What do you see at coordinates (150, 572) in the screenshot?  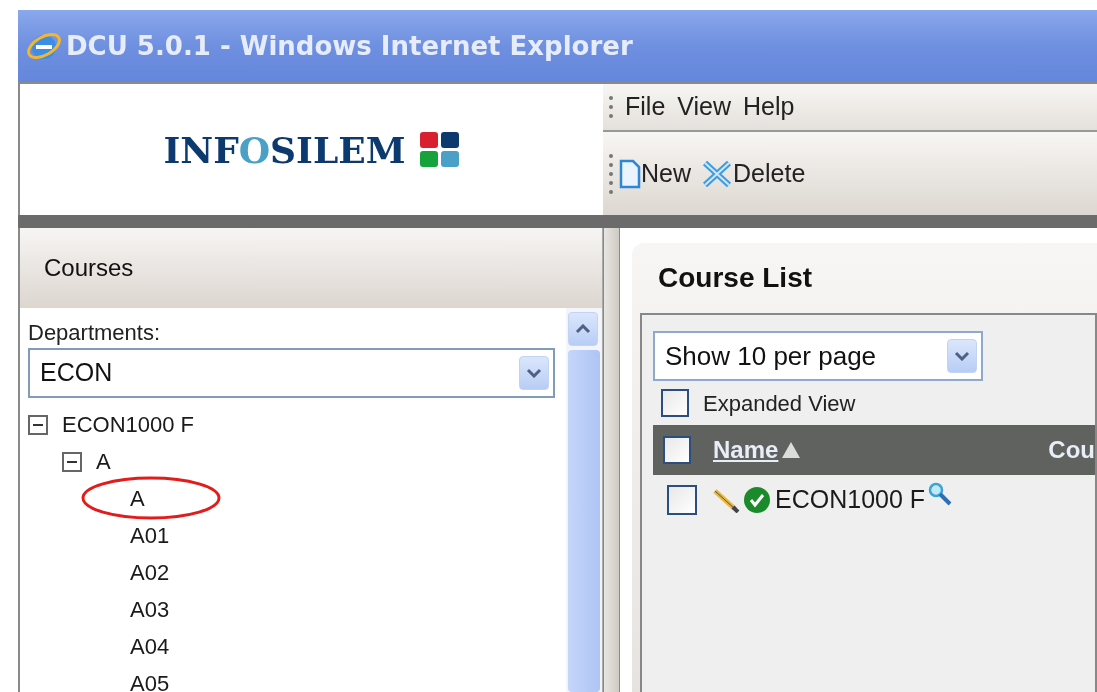 I see `tree-item: A02` at bounding box center [150, 572].